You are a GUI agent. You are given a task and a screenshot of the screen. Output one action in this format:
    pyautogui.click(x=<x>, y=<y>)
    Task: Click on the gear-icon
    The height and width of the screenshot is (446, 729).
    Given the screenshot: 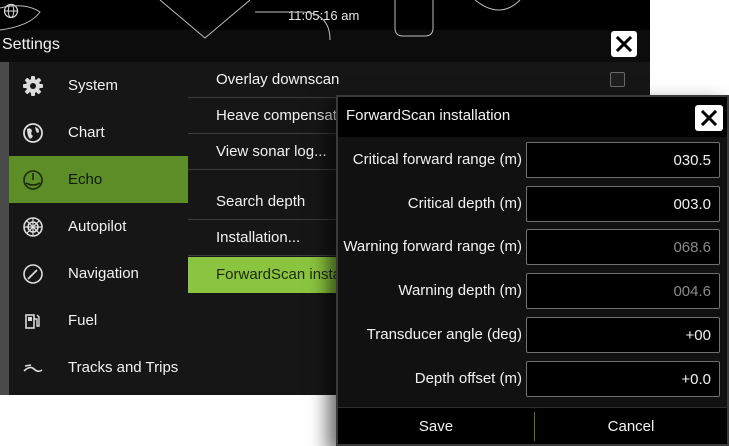 What is the action you would take?
    pyautogui.click(x=33, y=86)
    